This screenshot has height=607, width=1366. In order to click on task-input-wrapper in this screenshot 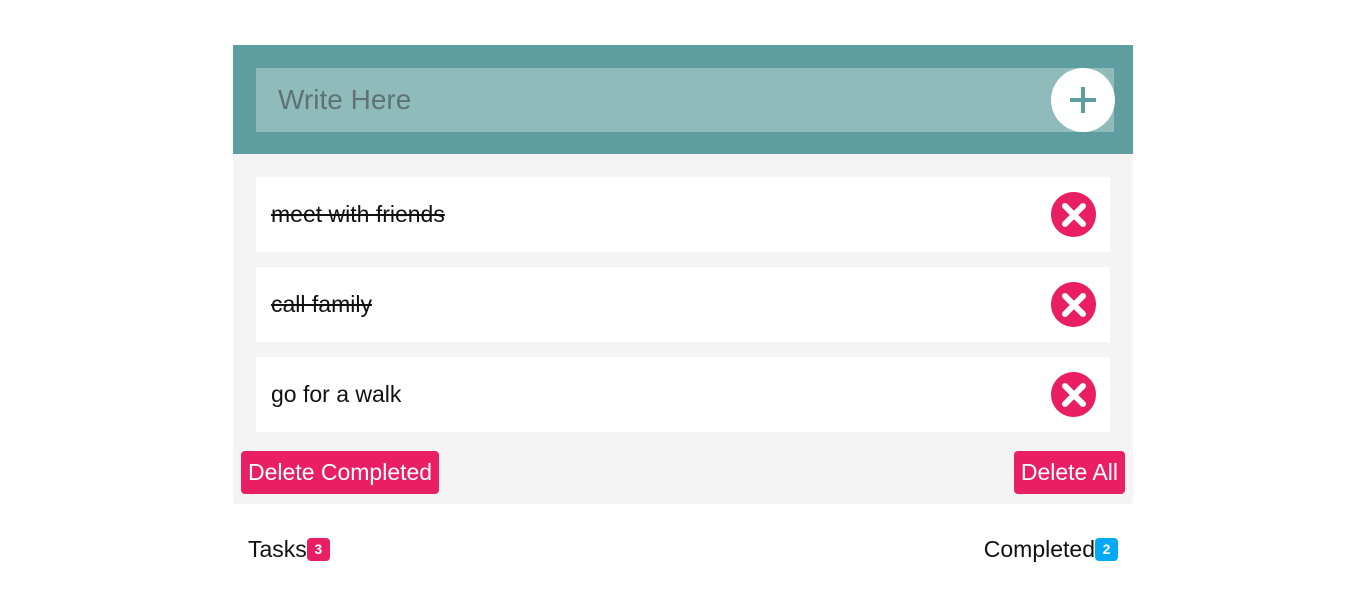, I will do `click(685, 100)`.